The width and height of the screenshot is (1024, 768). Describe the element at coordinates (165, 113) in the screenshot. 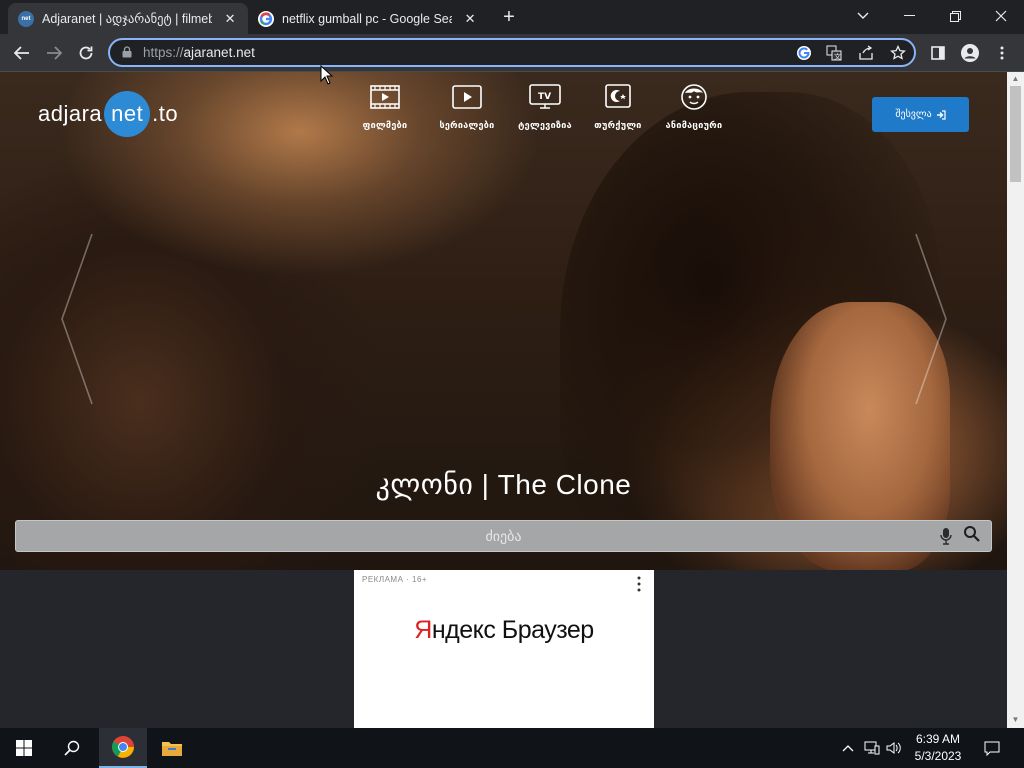

I see `logo-text-right: .to` at that location.